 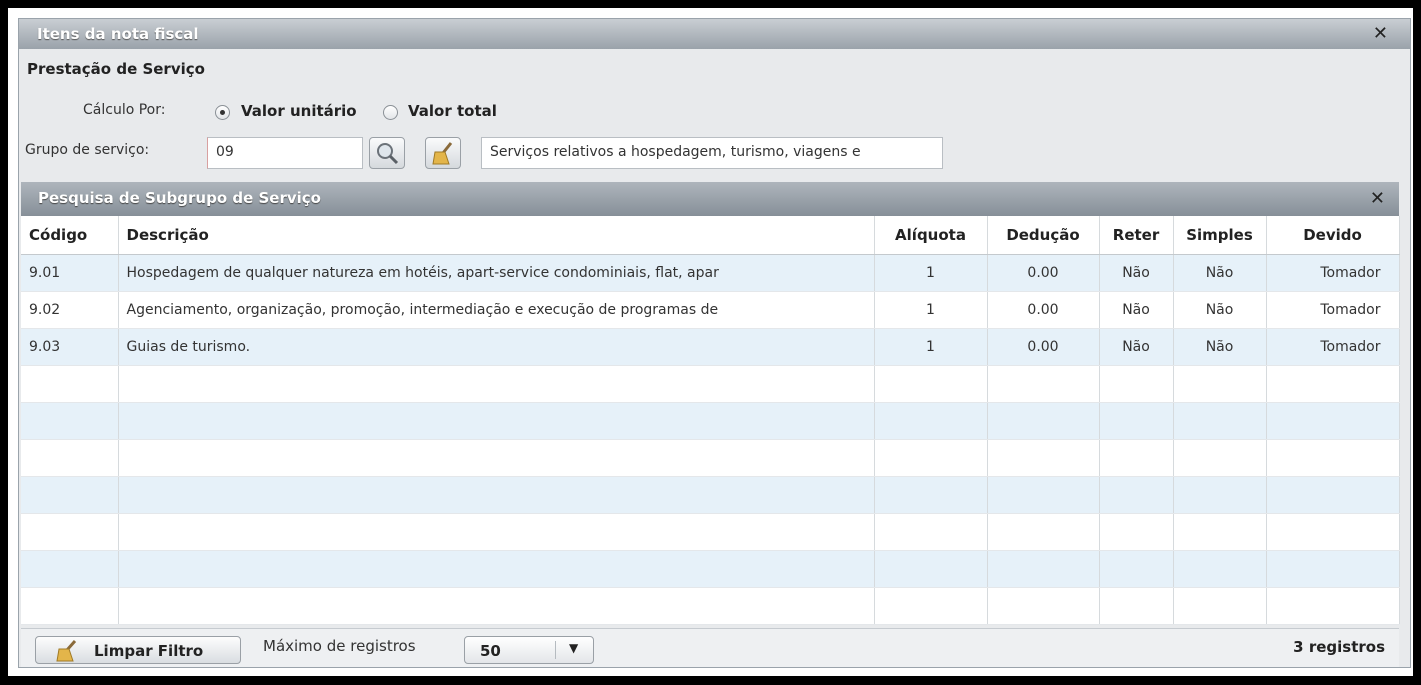 I want to click on column-header-devido: Devido, so click(x=1333, y=235).